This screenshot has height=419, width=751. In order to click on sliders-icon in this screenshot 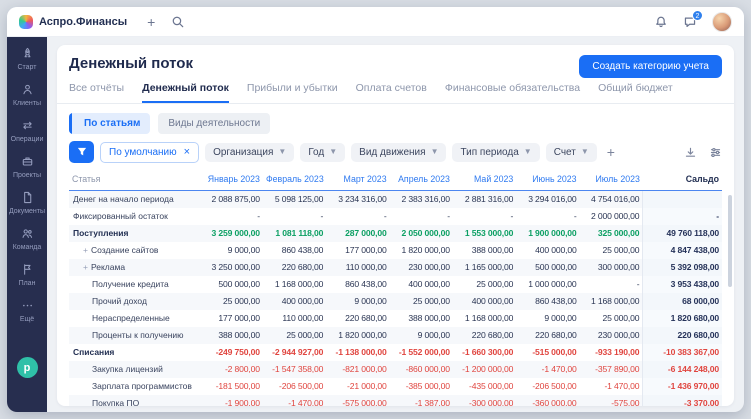, I will do `click(715, 152)`.